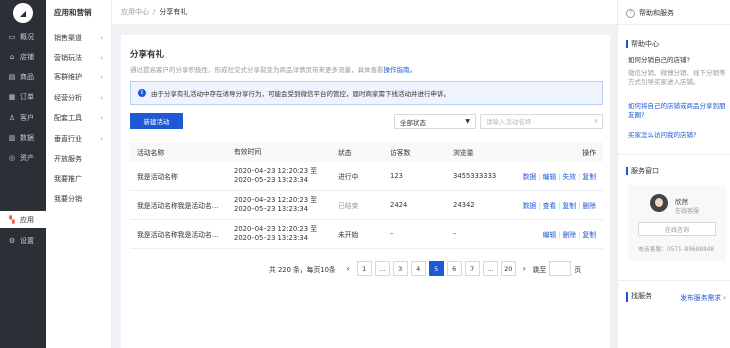  I want to click on breadcrumb-parent: 应用中心, so click(135, 12).